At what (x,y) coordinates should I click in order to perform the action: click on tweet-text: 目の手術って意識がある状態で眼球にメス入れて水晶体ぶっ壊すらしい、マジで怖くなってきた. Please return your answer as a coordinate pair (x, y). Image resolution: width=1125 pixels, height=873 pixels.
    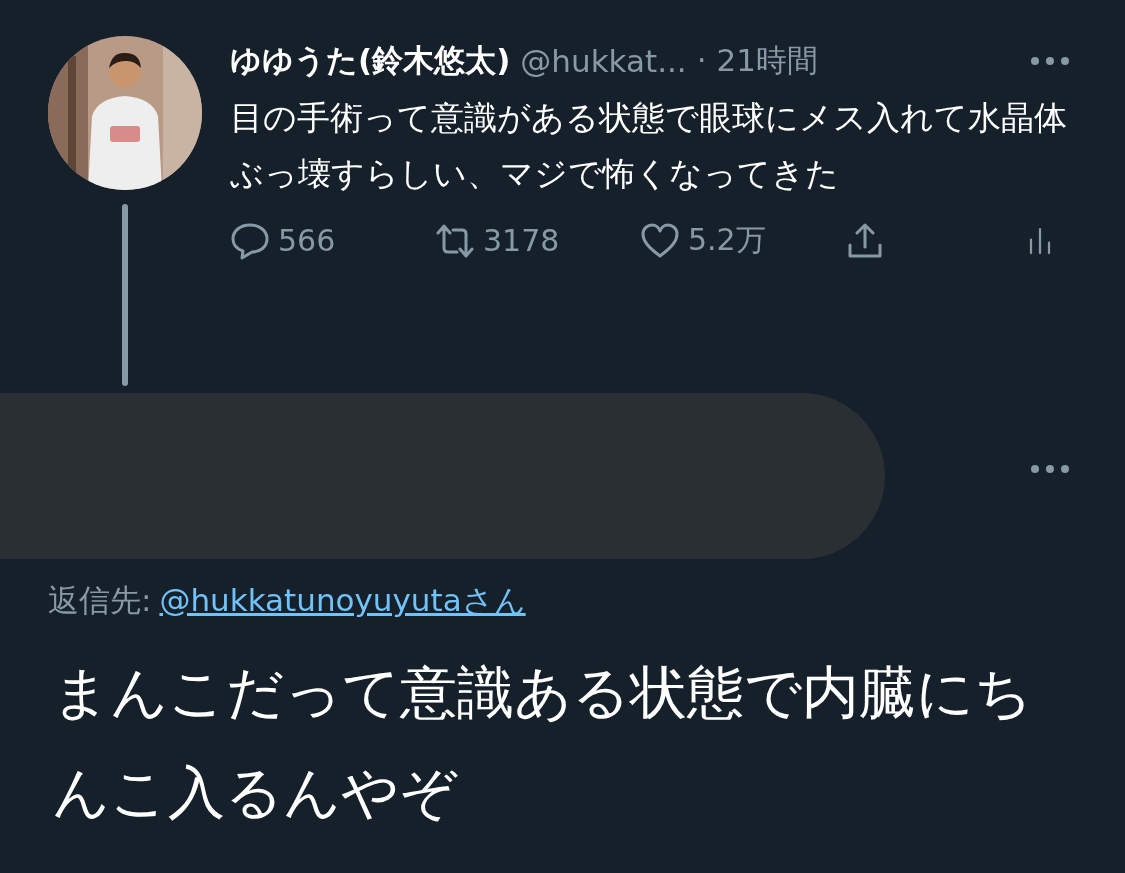
    Looking at the image, I should click on (649, 146).